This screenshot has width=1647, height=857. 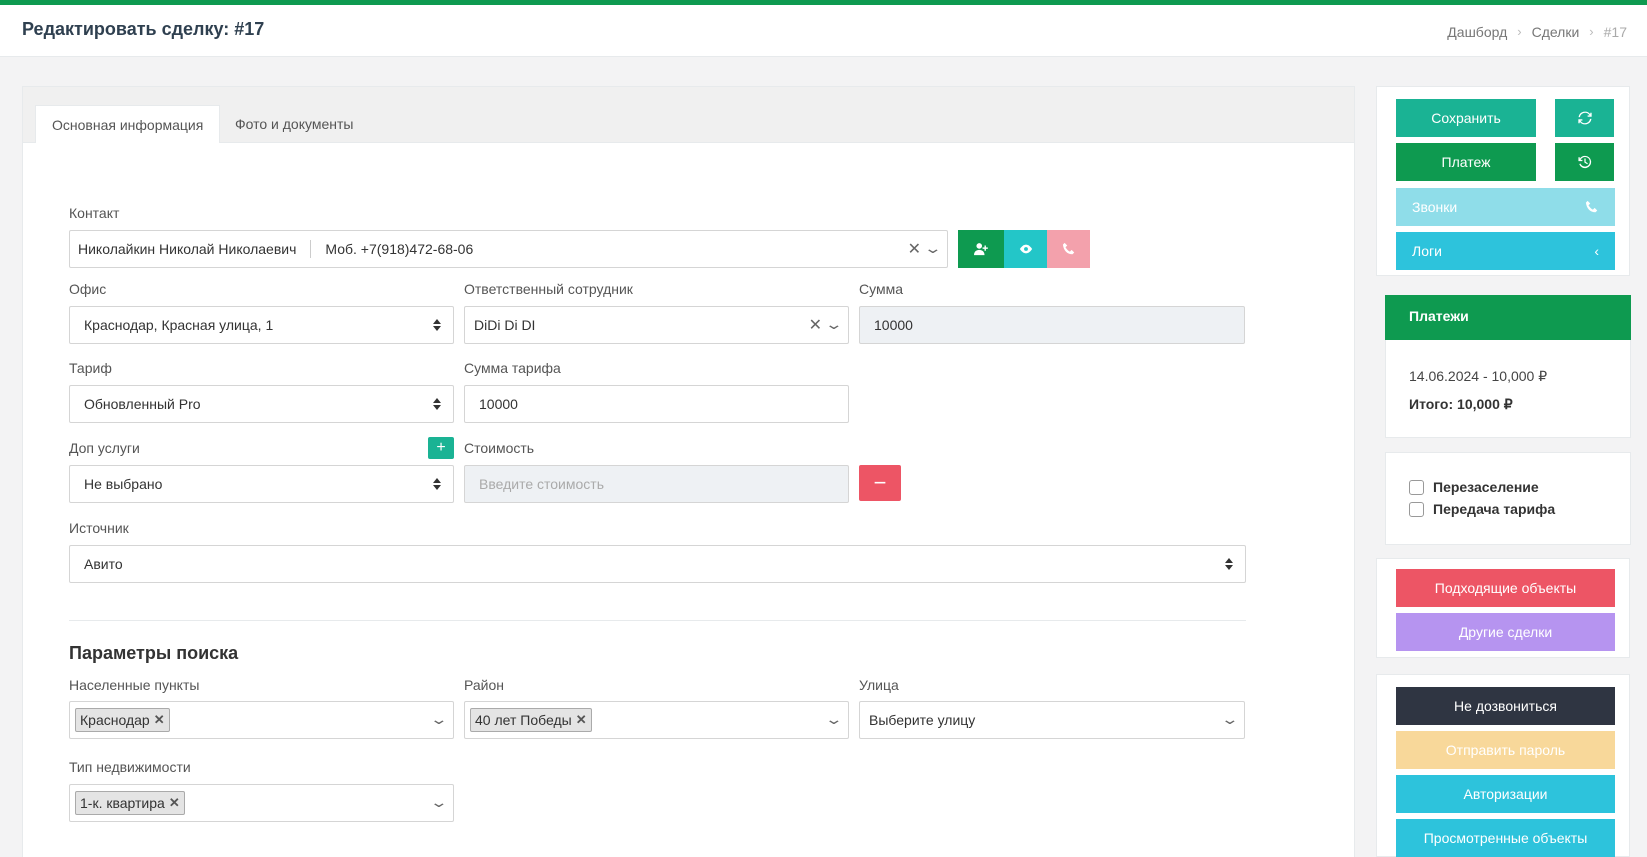 I want to click on tariff-select: Обновленный Pro, so click(x=261, y=404).